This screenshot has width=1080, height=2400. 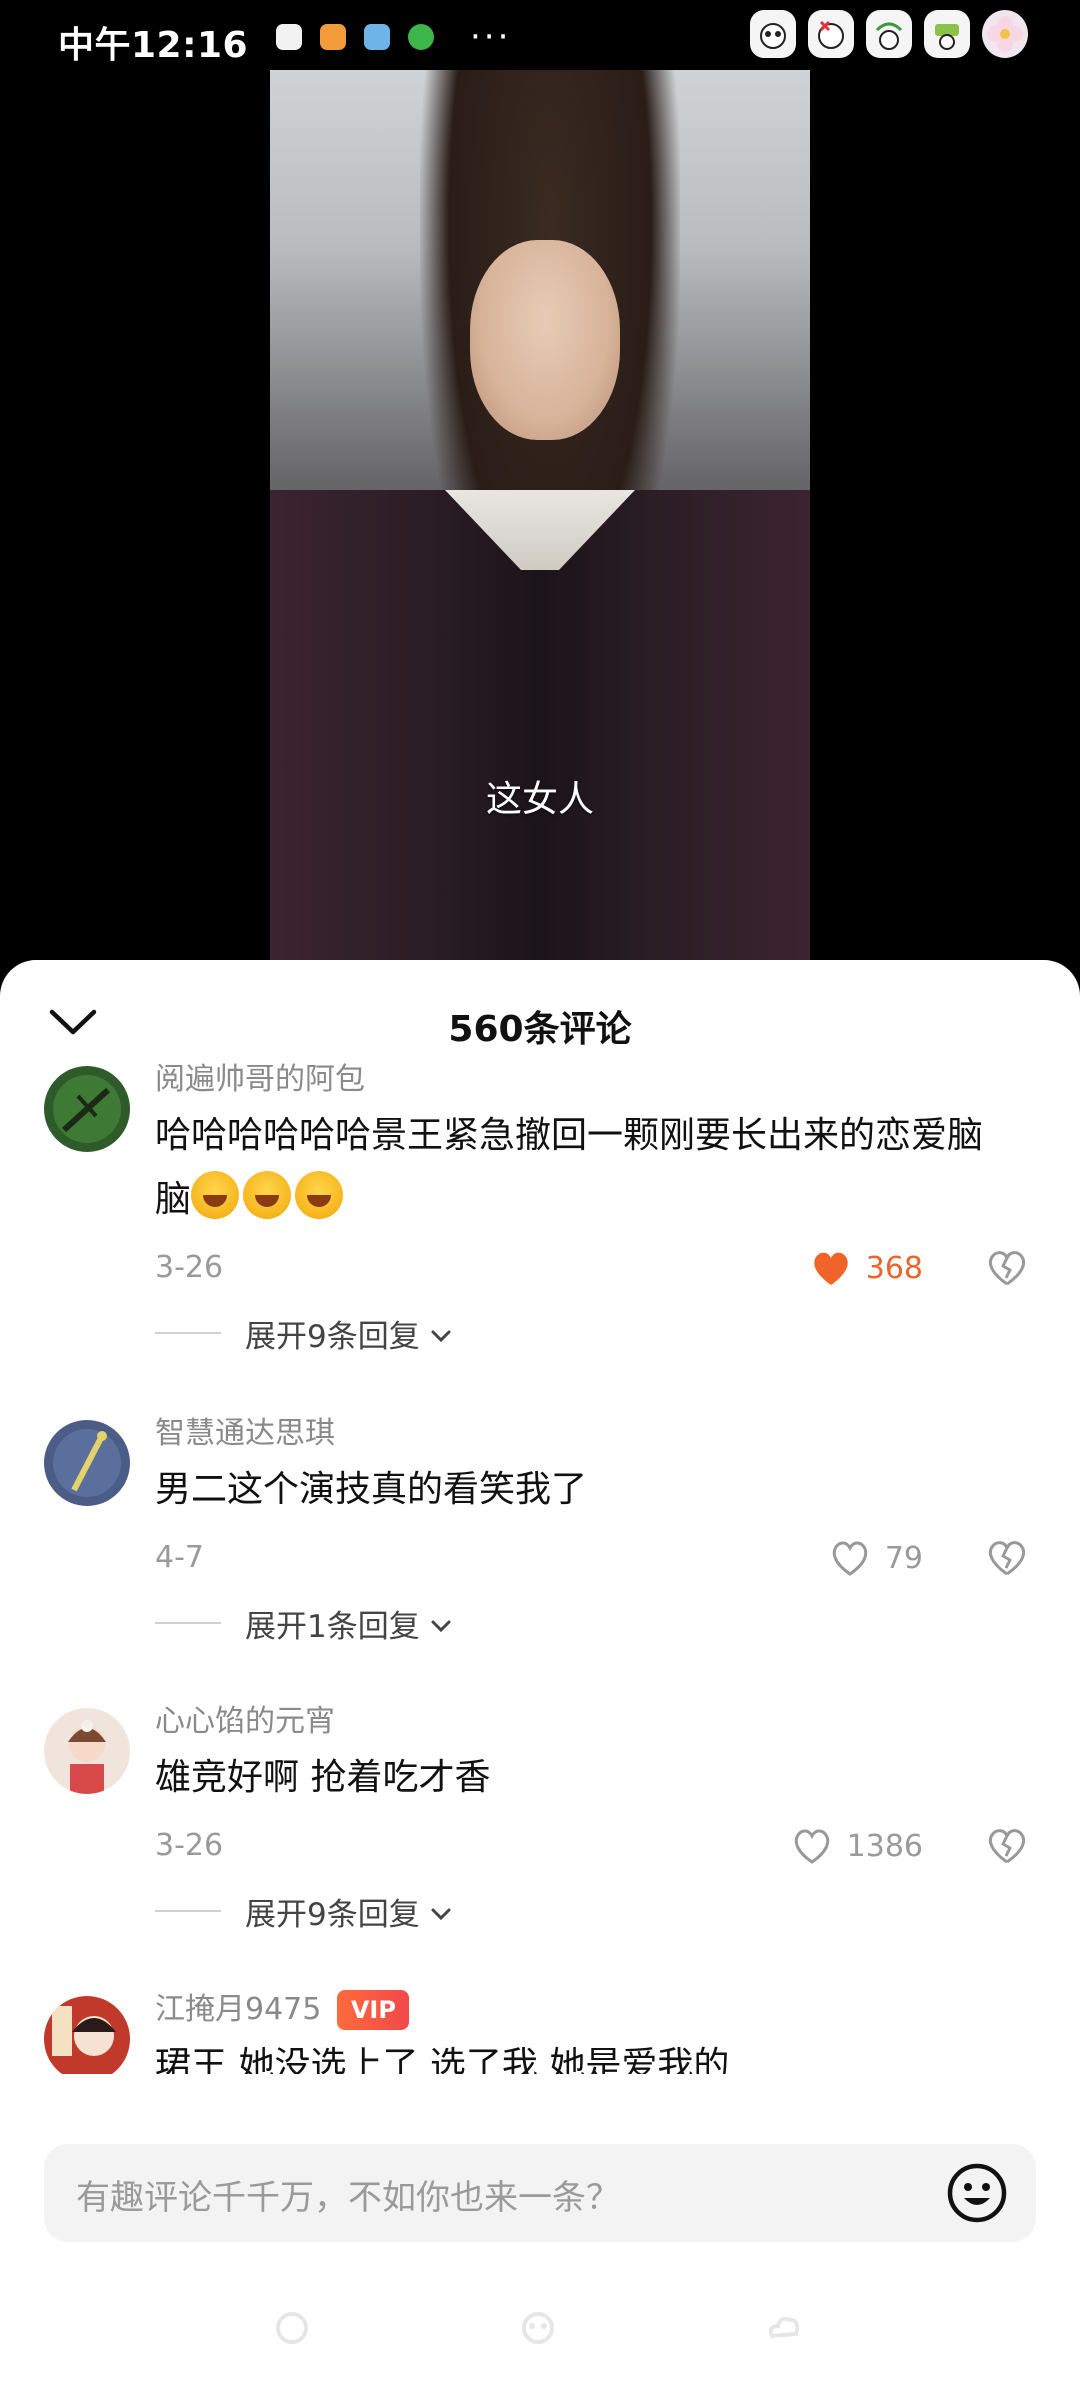 What do you see at coordinates (595, 1268) in the screenshot?
I see `comment-meta: 3-26 368` at bounding box center [595, 1268].